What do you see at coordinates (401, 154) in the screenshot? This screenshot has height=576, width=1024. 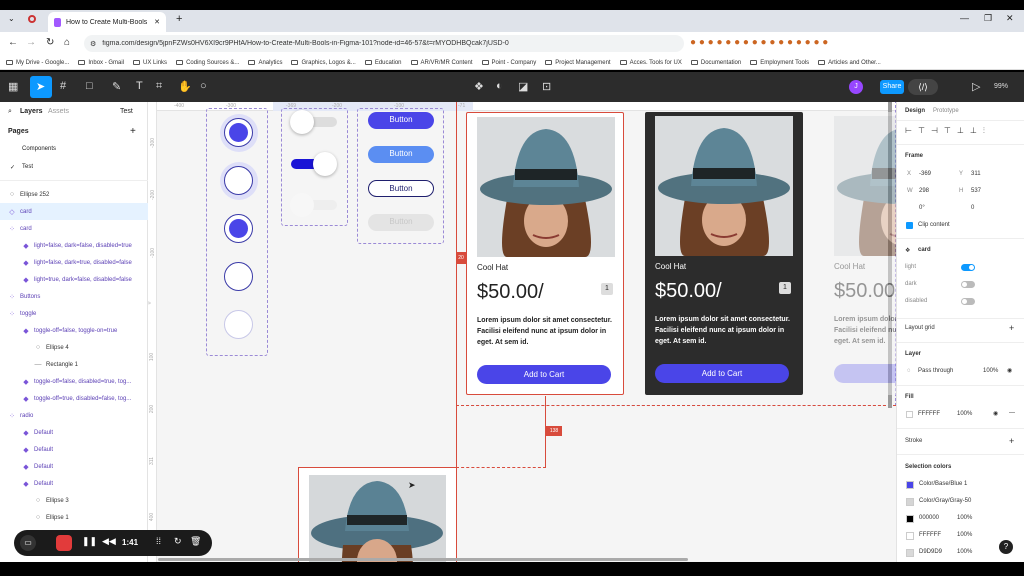 I see `button-hover: Button` at bounding box center [401, 154].